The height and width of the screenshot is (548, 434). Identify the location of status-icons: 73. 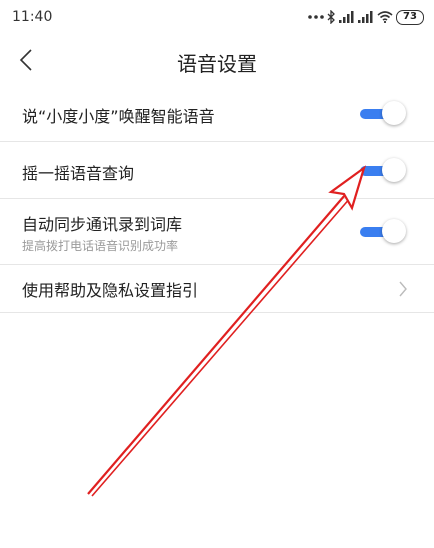
(366, 17).